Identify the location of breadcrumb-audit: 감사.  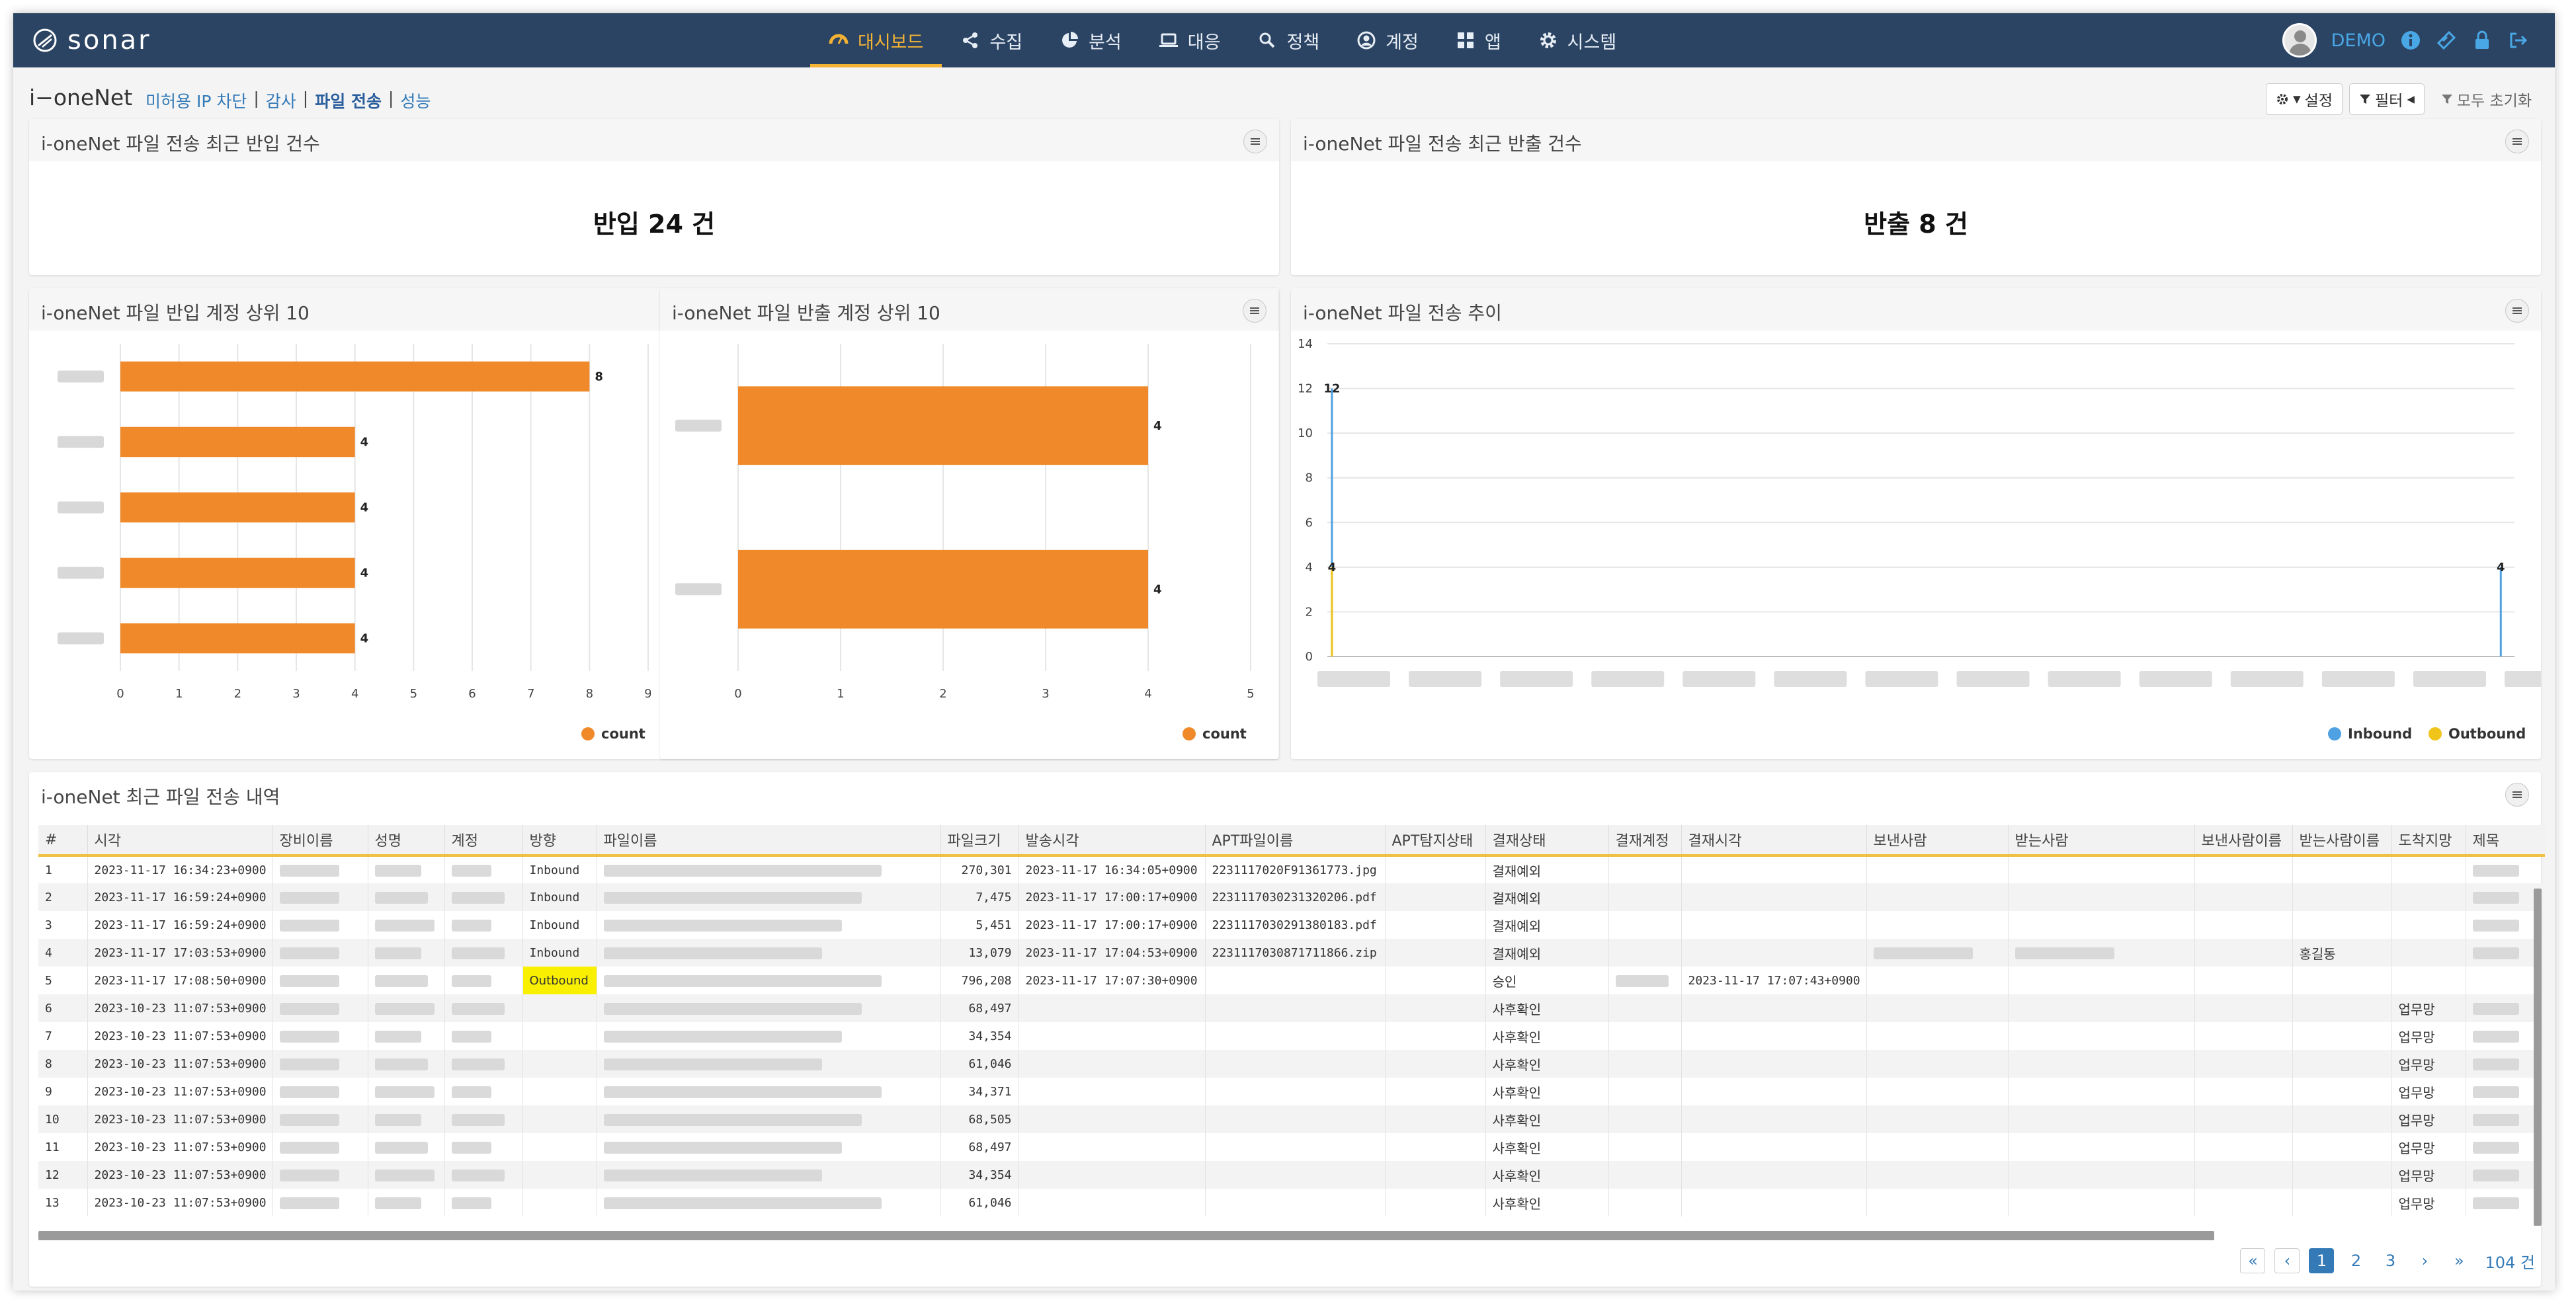
(281, 100).